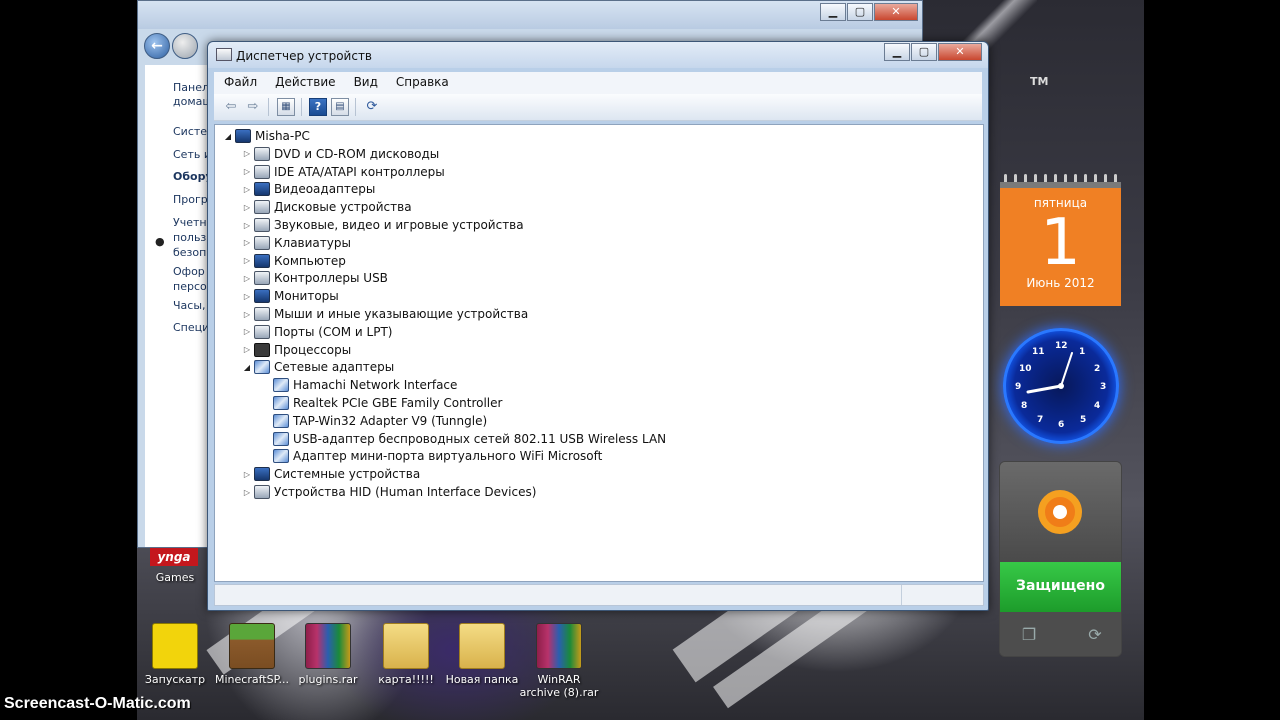  What do you see at coordinates (185, 46) in the screenshot?
I see `forward-arrow-icon` at bounding box center [185, 46].